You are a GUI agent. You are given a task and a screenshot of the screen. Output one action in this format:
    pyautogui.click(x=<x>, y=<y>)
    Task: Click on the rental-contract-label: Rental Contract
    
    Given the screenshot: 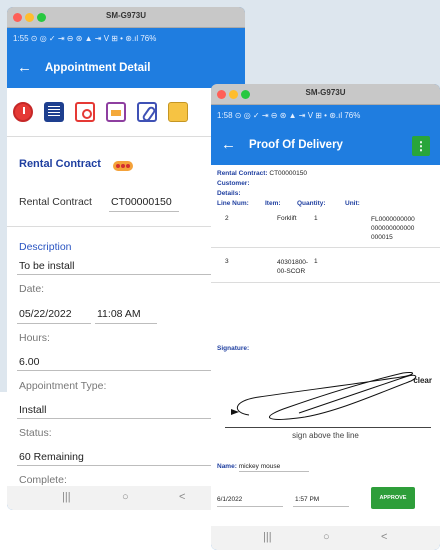 What is the action you would take?
    pyautogui.click(x=55, y=202)
    